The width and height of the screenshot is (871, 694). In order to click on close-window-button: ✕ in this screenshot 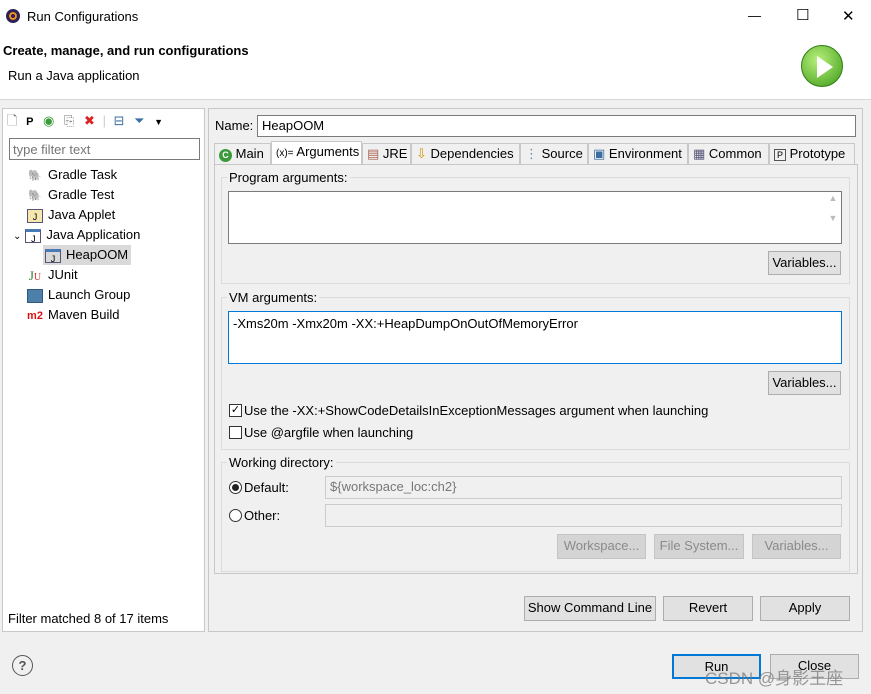, I will do `click(848, 16)`.